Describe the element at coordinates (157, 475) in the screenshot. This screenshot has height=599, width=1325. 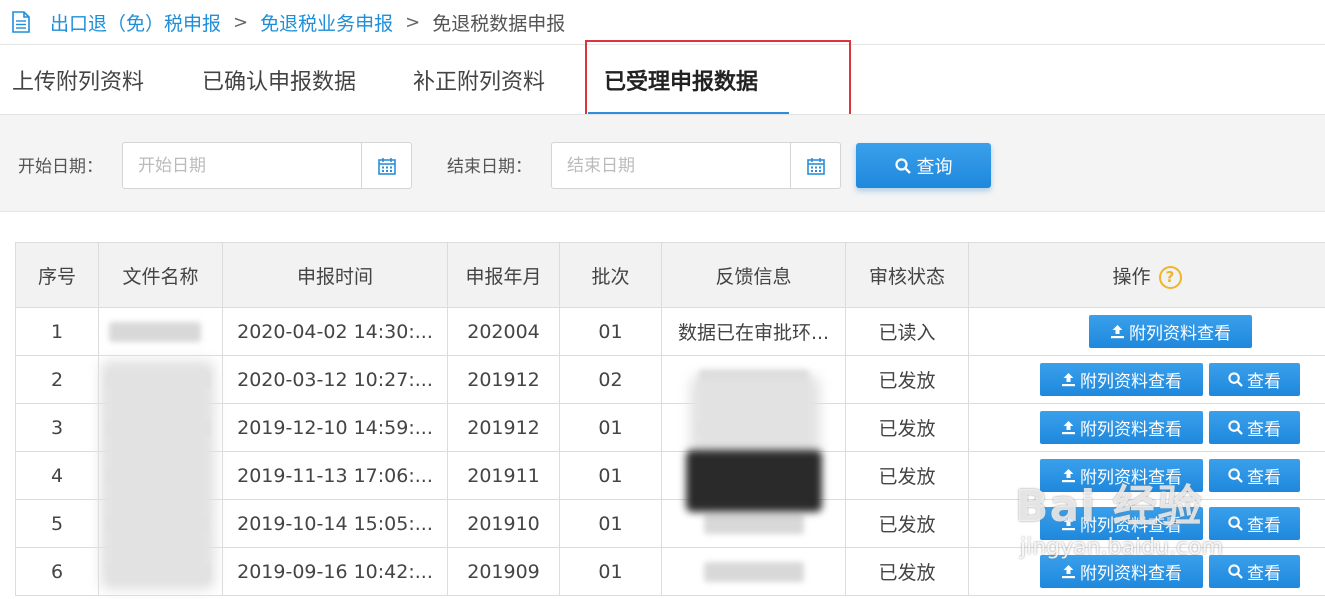
I see `redaction-blur` at that location.